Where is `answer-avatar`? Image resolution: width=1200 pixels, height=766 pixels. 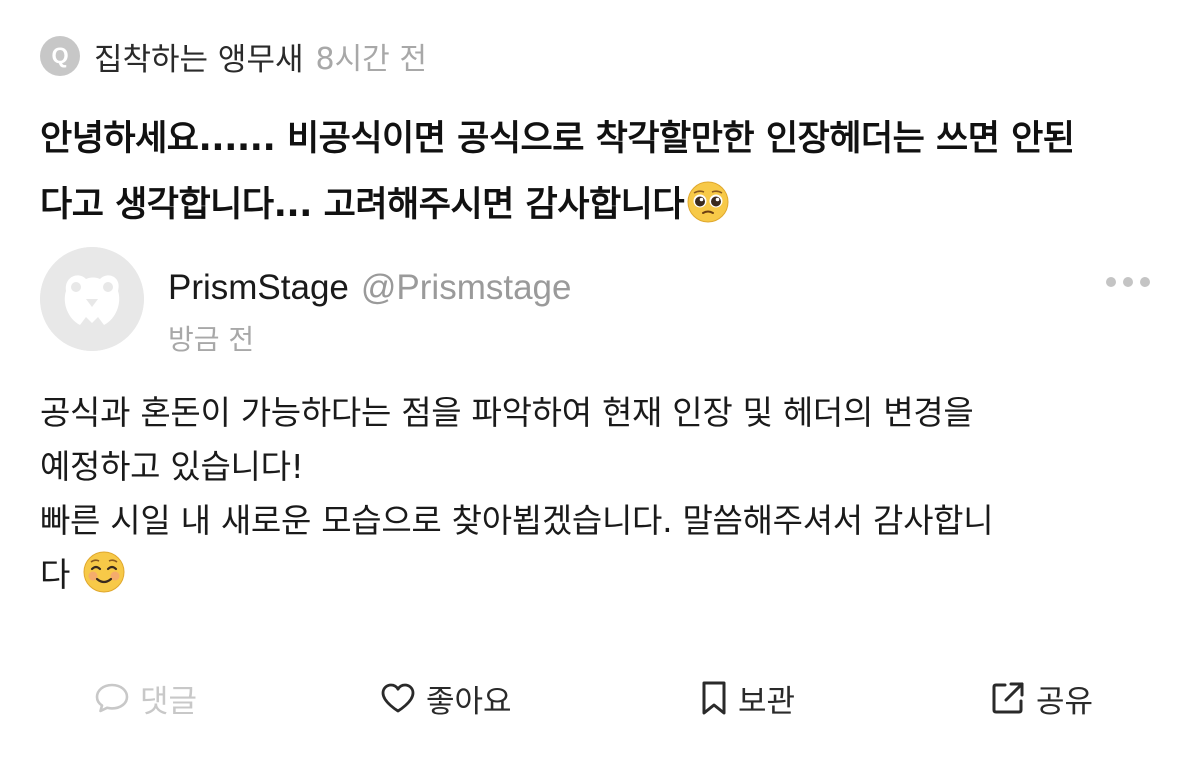
answer-avatar is located at coordinates (92, 299).